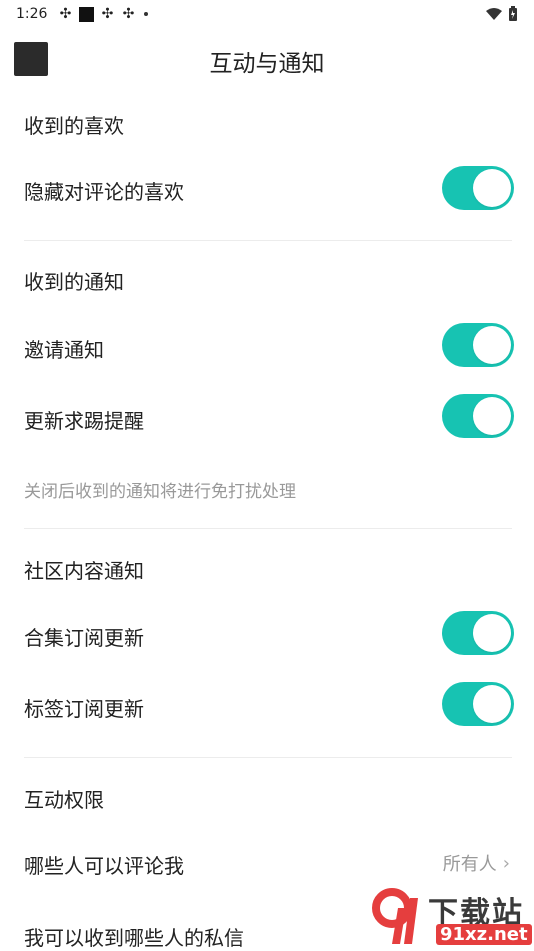 The image size is (534, 951). What do you see at coordinates (84, 709) in the screenshot?
I see `tag-update-label: 标签订阅更新` at bounding box center [84, 709].